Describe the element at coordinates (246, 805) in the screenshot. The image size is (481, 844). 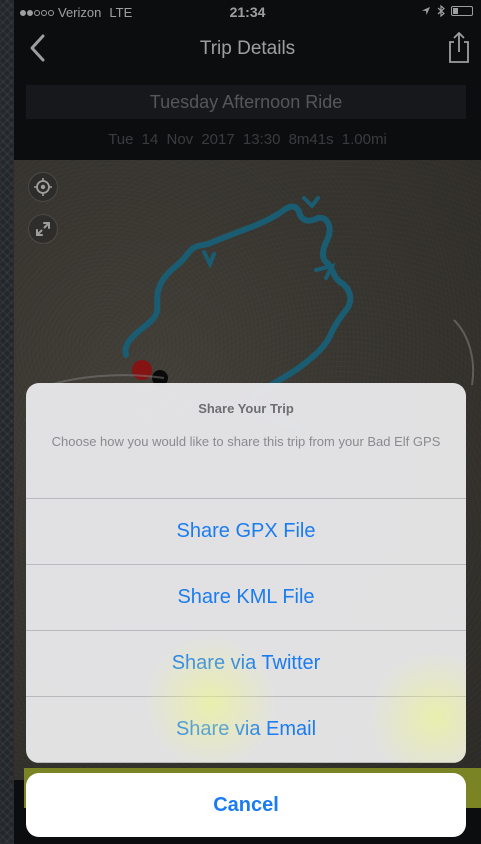
I see `cancel-button: Cancel` at that location.